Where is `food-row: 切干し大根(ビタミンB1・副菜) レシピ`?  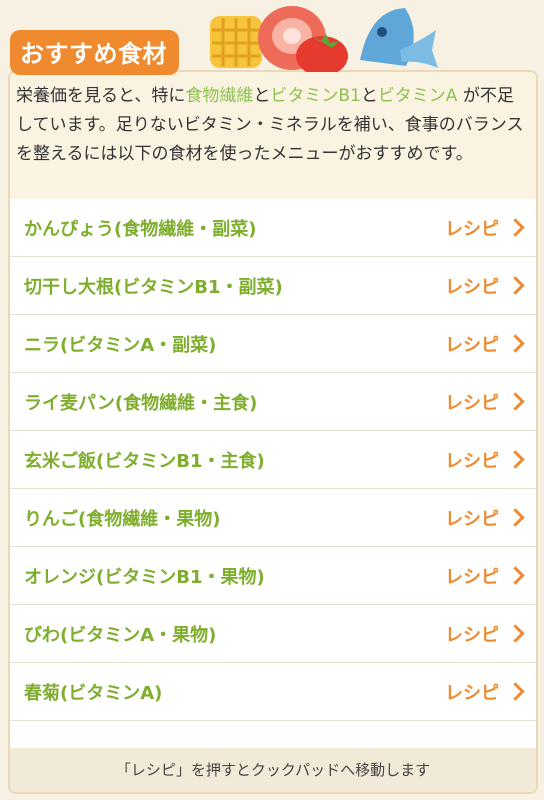 food-row: 切干し大根(ビタミンB1・副菜) レシピ is located at coordinates (273, 286).